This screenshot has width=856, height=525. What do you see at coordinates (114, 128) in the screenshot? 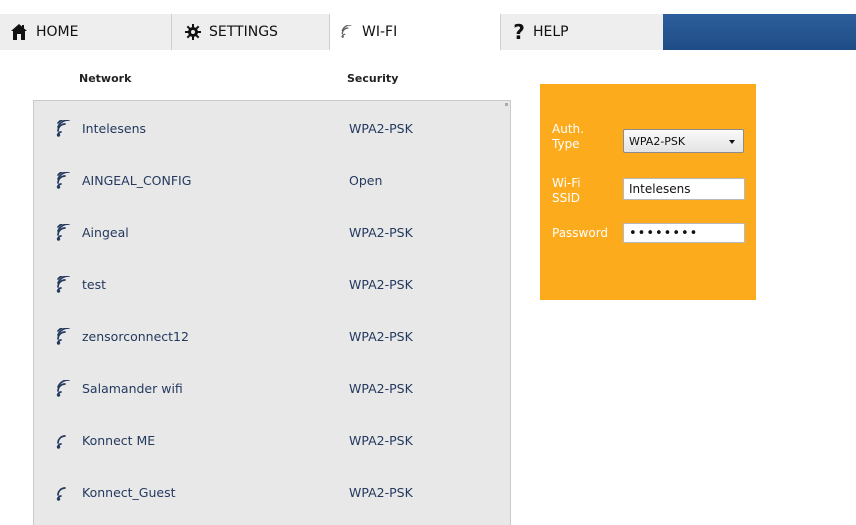
I see `network-name: Intelesens` at bounding box center [114, 128].